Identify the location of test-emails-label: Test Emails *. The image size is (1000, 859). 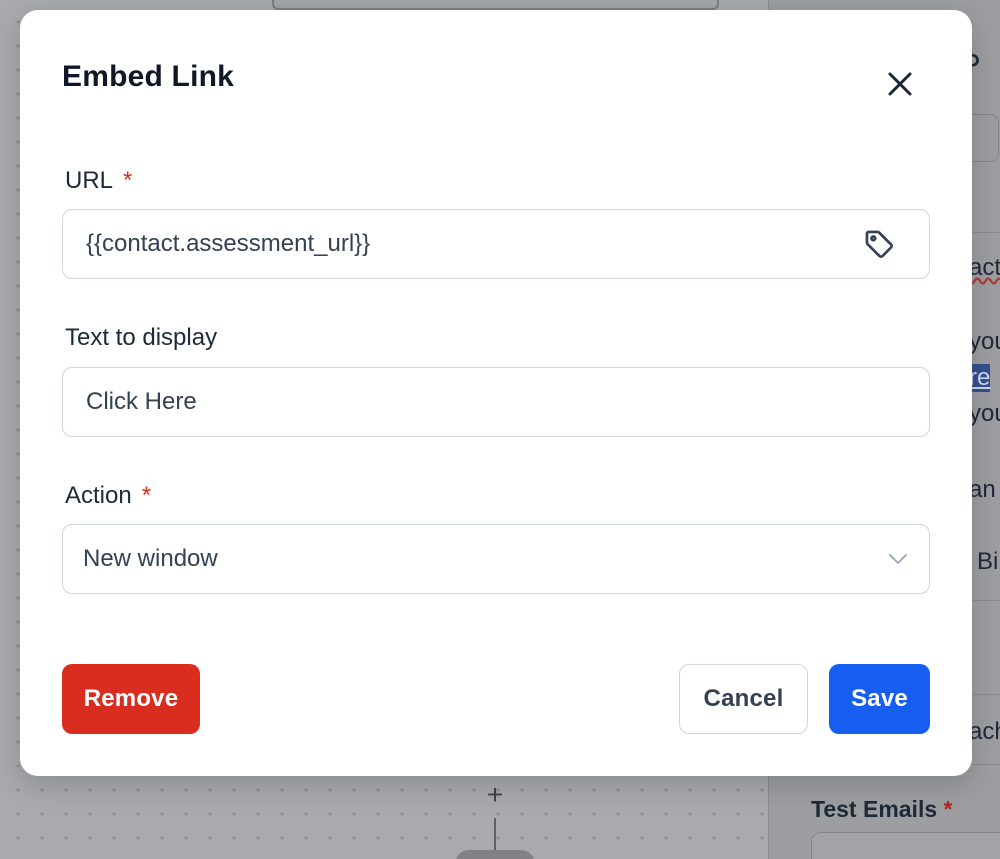
(882, 809).